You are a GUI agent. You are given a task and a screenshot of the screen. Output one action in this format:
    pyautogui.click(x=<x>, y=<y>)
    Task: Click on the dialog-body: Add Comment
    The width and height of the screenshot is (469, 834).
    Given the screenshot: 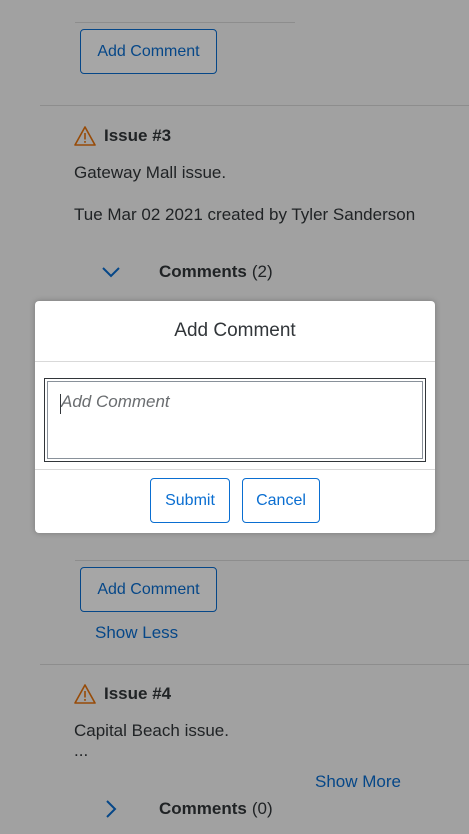 What is the action you would take?
    pyautogui.click(x=235, y=416)
    